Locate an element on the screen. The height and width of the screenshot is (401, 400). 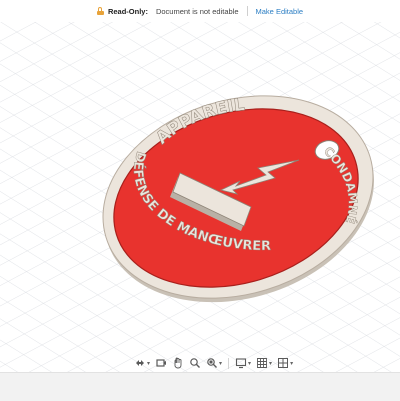
pan-button is located at coordinates (178, 363).